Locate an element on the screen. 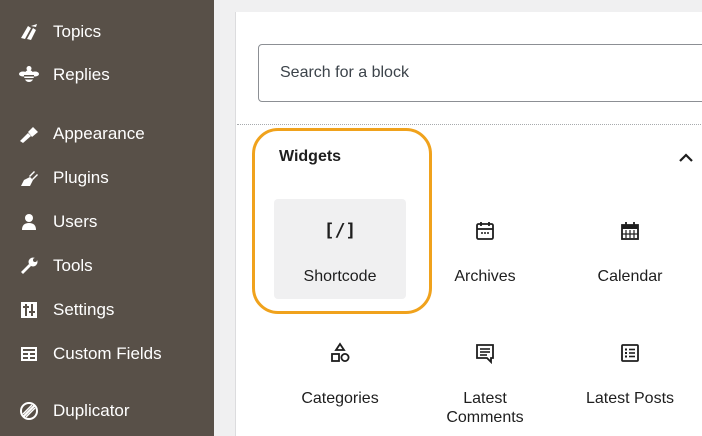  sidebar-item-label: Topics is located at coordinates (77, 31).